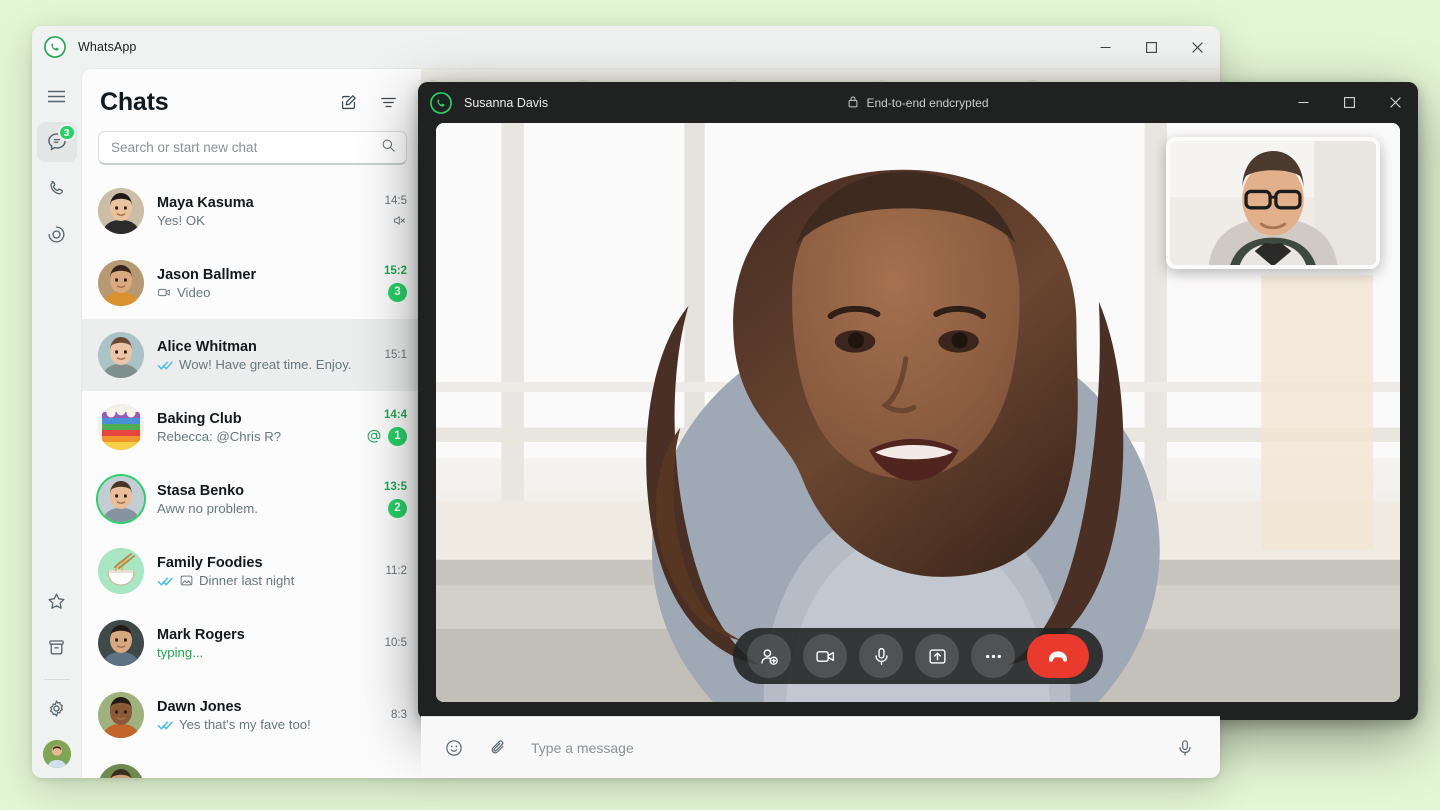 The image size is (1440, 810). Describe the element at coordinates (454, 748) in the screenshot. I see `emoji-icon` at that location.